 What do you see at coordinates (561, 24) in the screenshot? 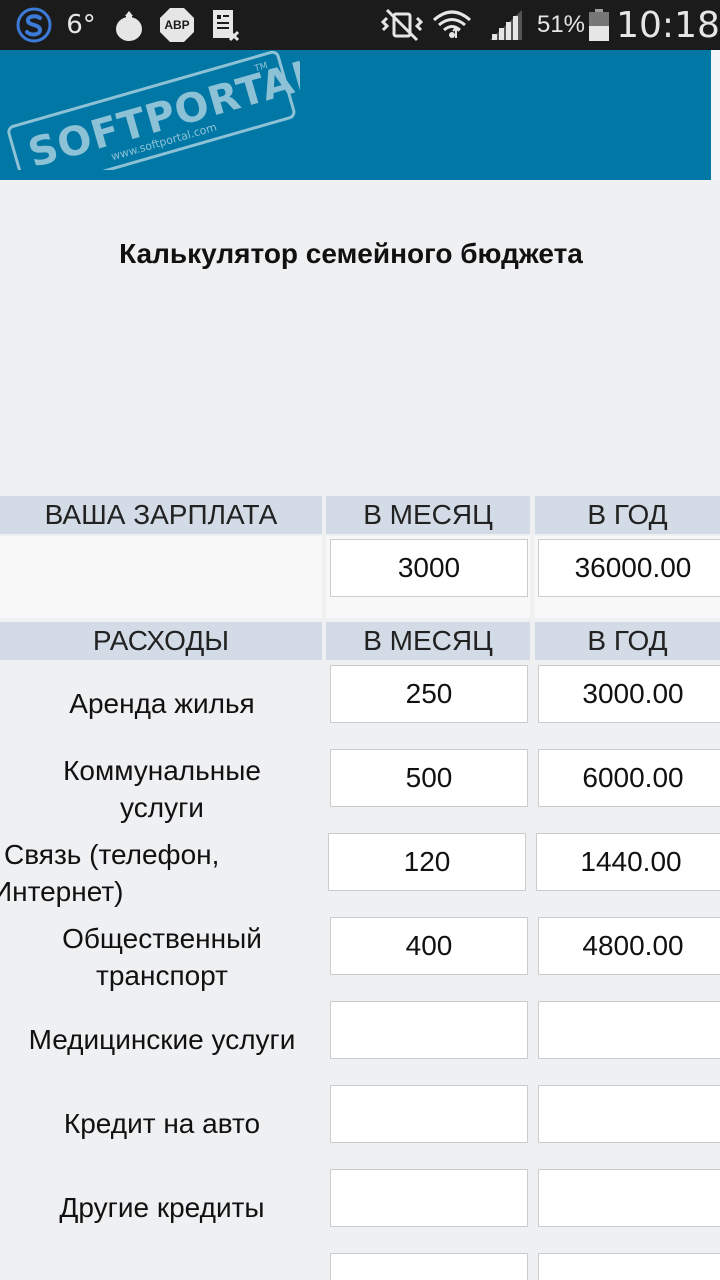
I see `battery-percent: 51%` at bounding box center [561, 24].